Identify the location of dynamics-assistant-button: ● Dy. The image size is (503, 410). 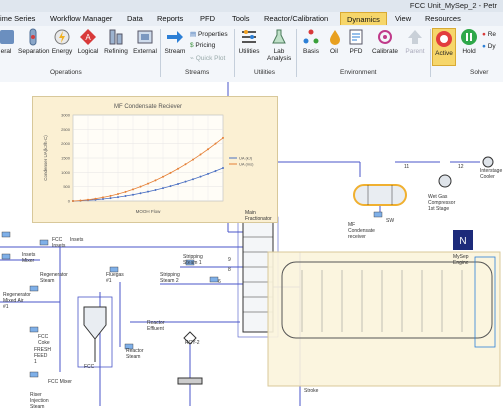
(489, 46).